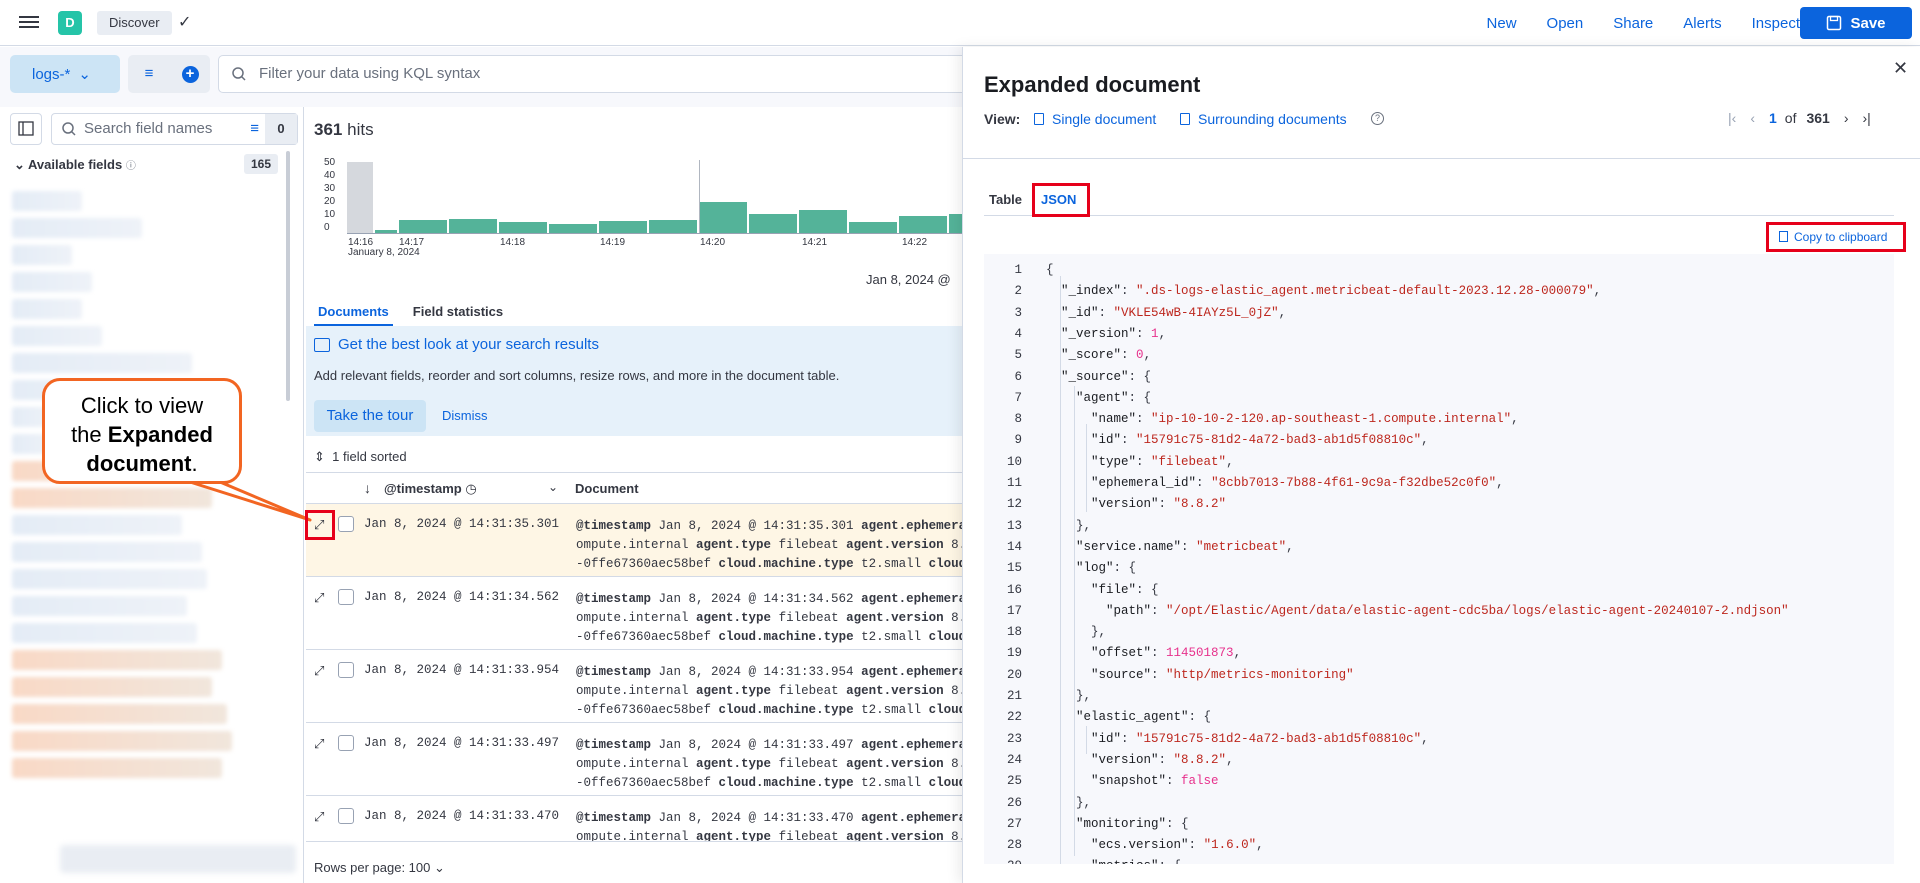  Describe the element at coordinates (1014, 589) in the screenshot. I see `line-number: 16` at that location.